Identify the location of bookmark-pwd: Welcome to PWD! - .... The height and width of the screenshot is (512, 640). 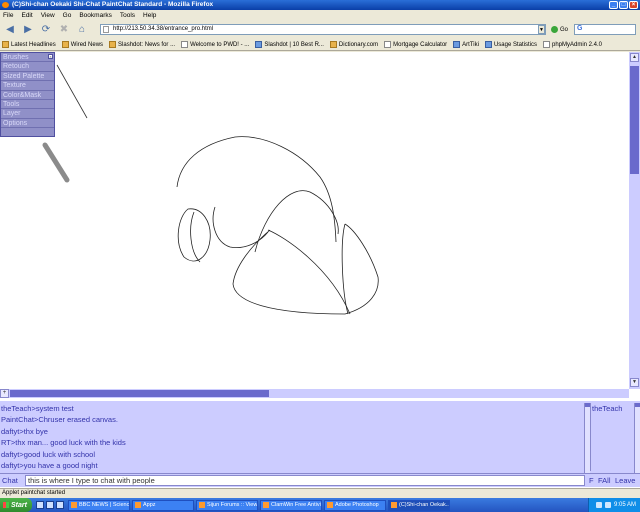
(215, 44).